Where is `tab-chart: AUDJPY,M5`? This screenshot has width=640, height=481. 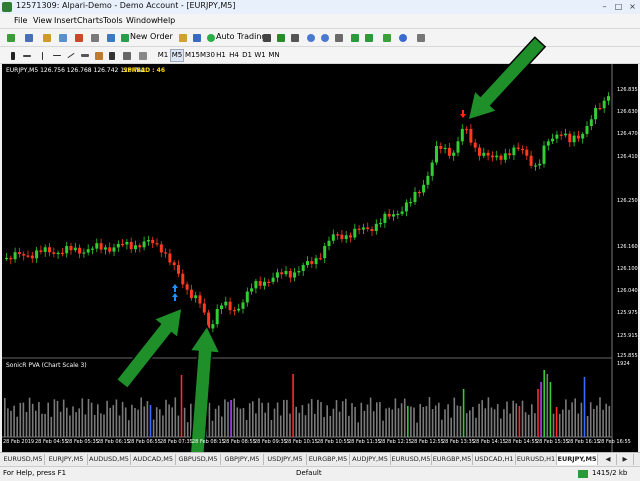 tab-chart: AUDJPY,M5 is located at coordinates (370, 459).